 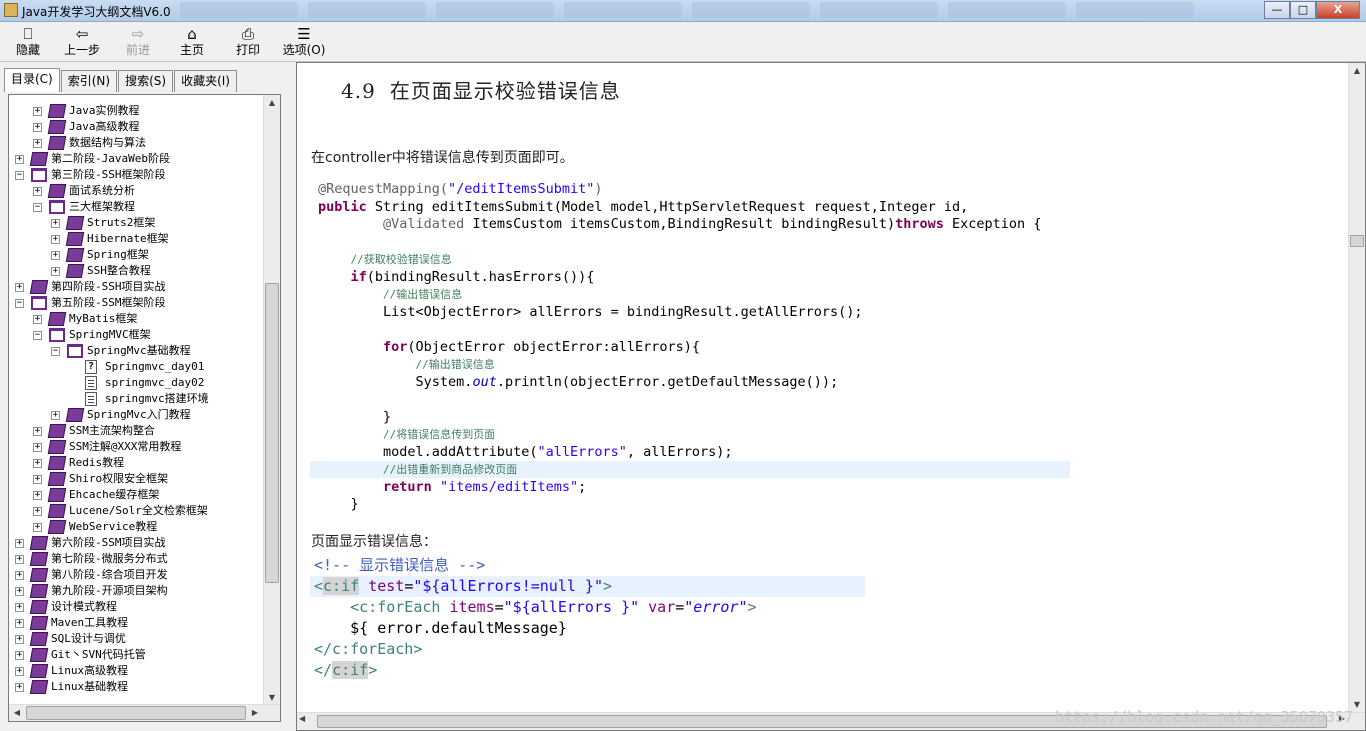 I want to click on tree-vertical-scrollbar: ▲ ▼, so click(x=271, y=400).